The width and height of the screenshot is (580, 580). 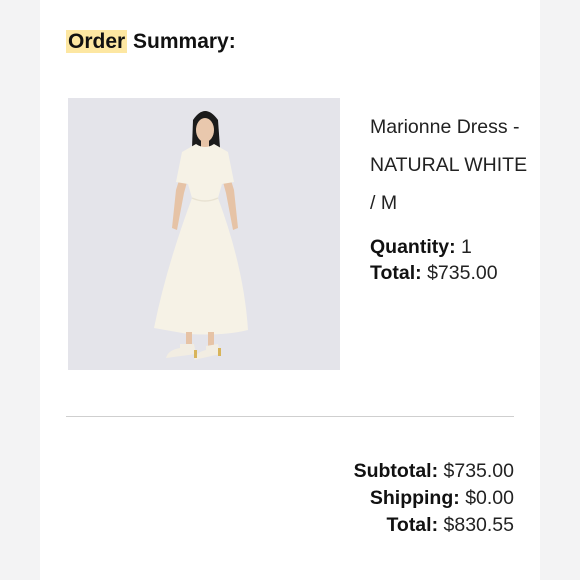 What do you see at coordinates (466, 247) in the screenshot?
I see `quantity-value: 1` at bounding box center [466, 247].